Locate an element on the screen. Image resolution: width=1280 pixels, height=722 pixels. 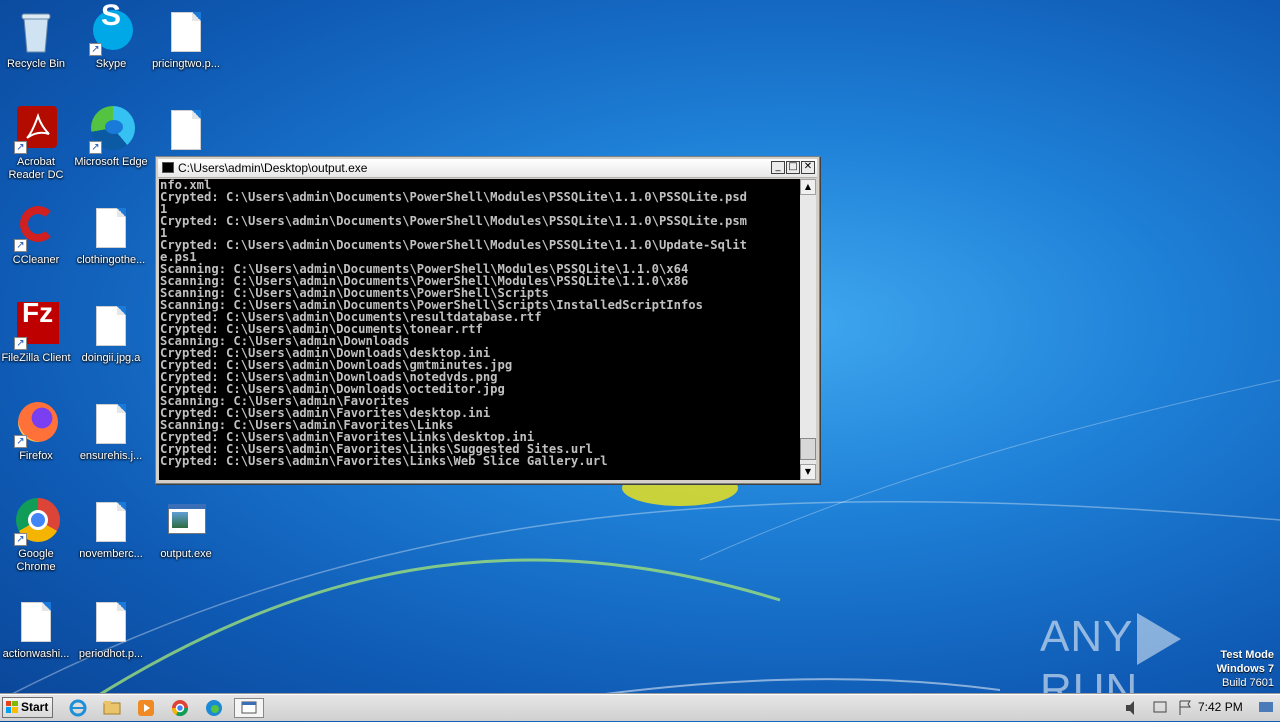
action-center-icon is located at coordinates (1266, 708).